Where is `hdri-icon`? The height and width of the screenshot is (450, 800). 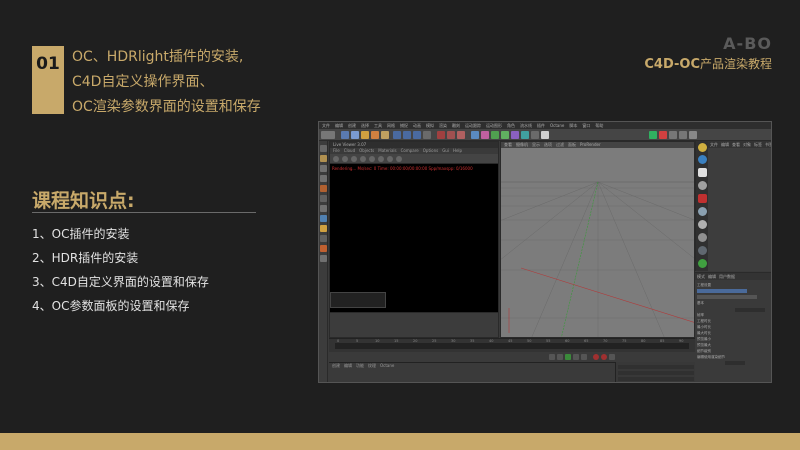 hdri-icon is located at coordinates (702, 159).